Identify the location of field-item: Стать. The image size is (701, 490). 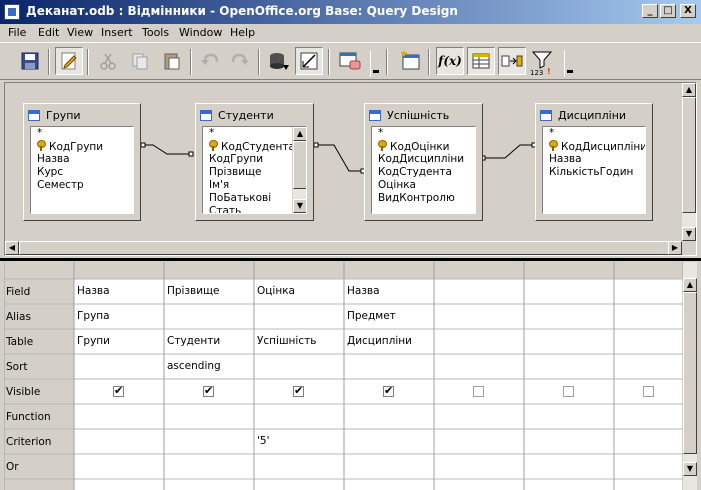
(254, 209).